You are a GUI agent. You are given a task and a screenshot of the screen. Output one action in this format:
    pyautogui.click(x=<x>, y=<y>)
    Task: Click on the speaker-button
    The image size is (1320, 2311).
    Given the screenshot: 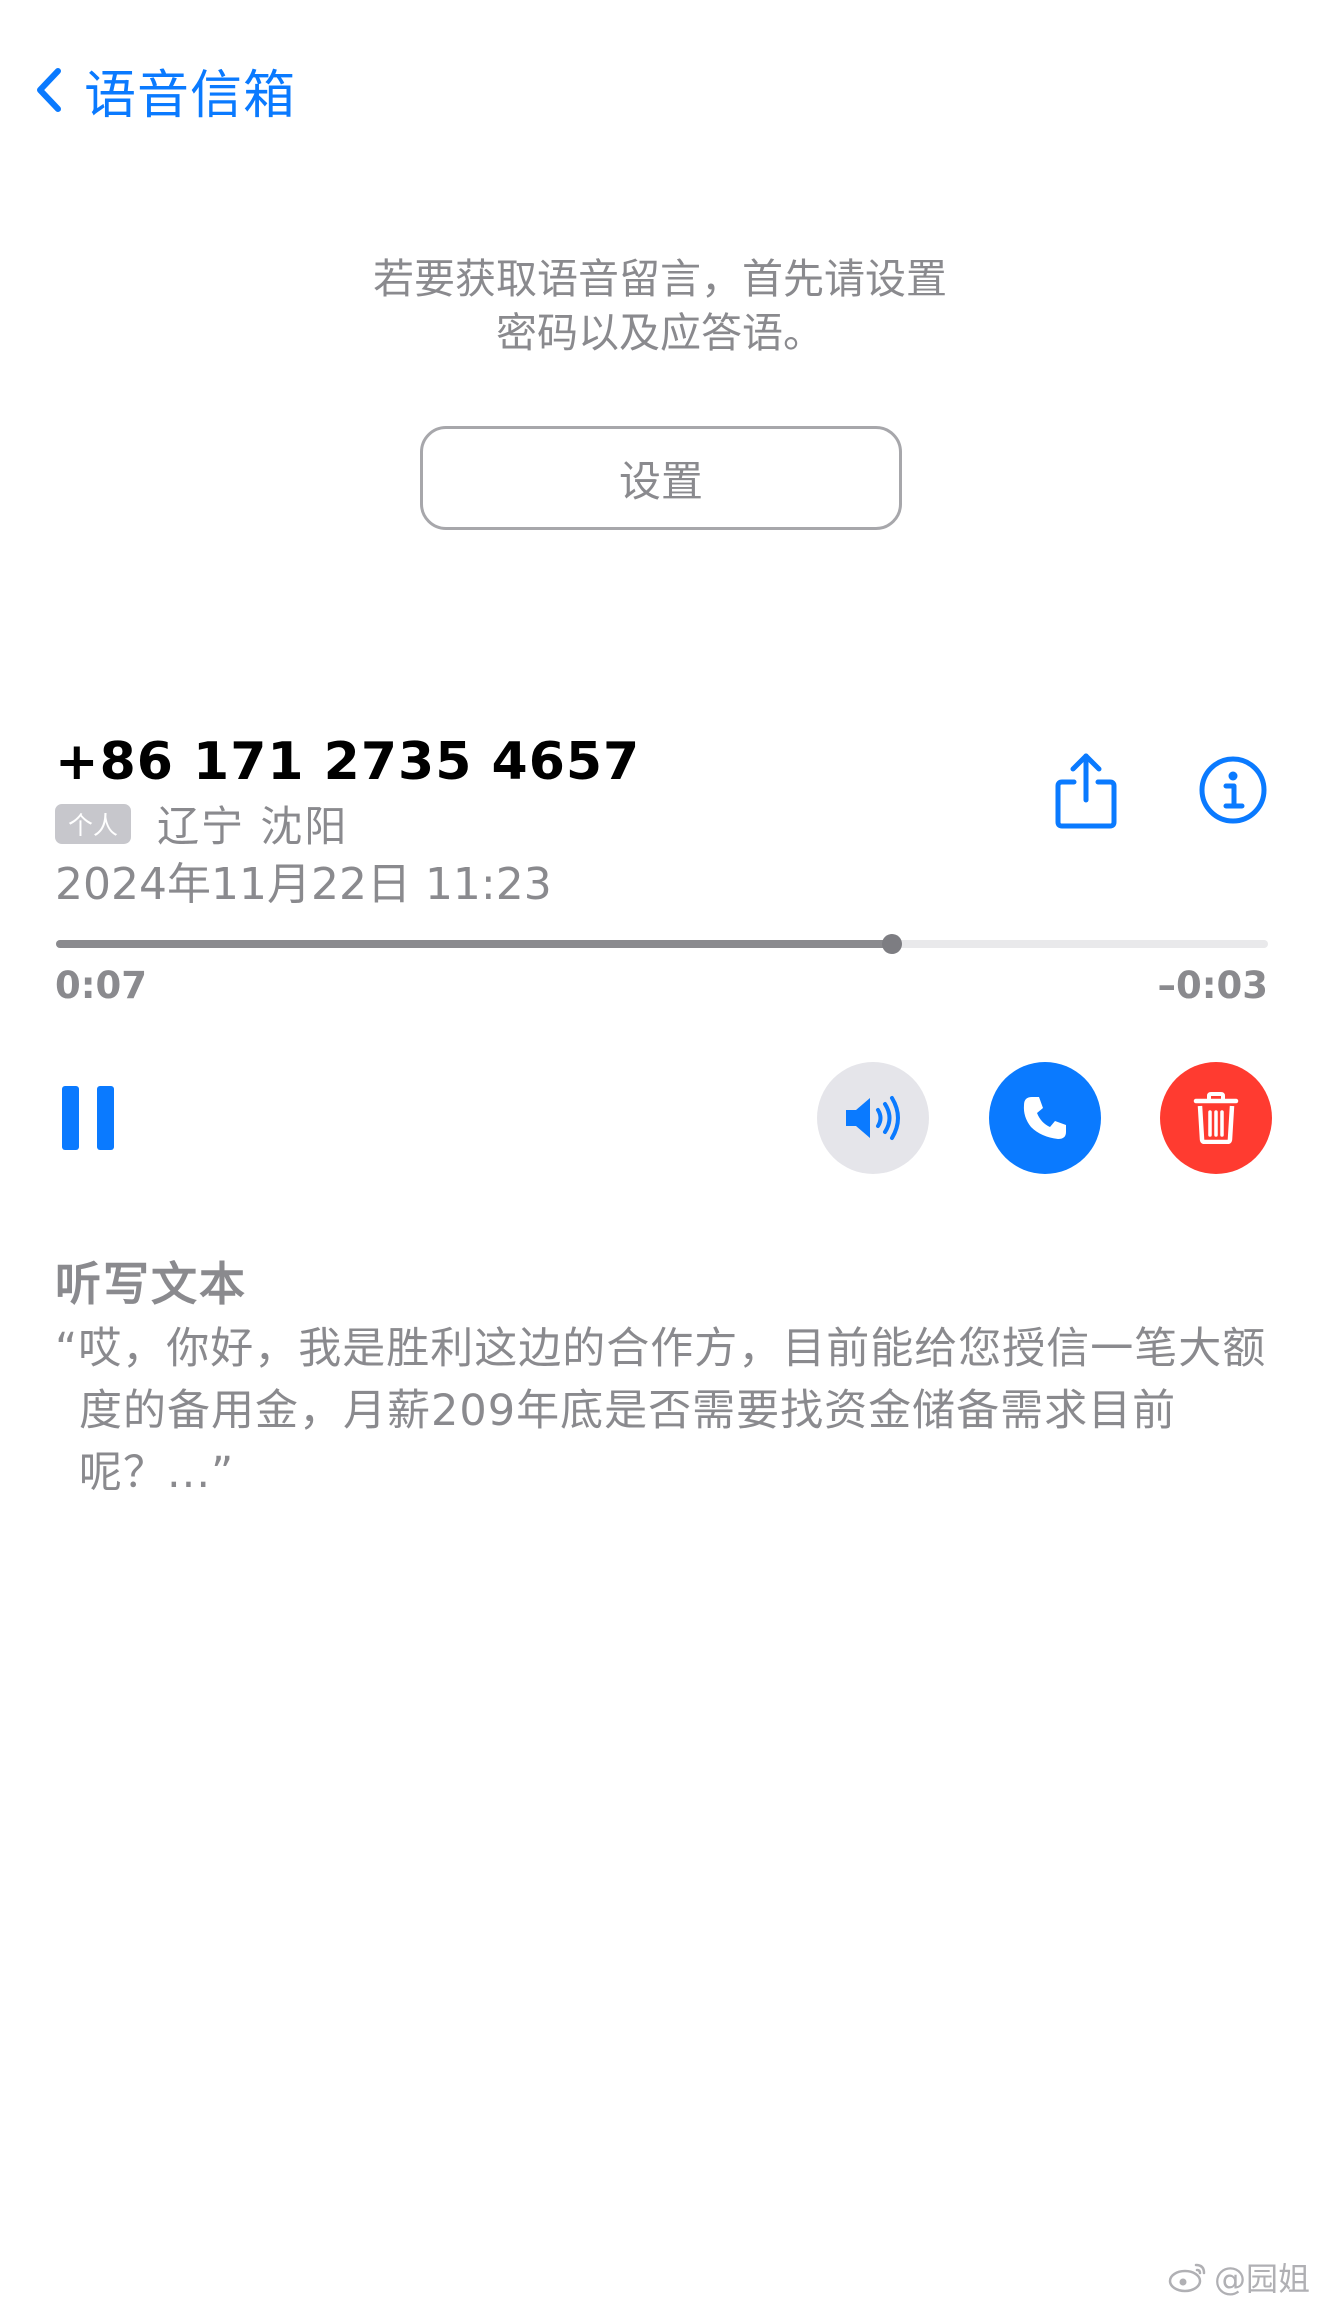 What is the action you would take?
    pyautogui.click(x=873, y=1118)
    